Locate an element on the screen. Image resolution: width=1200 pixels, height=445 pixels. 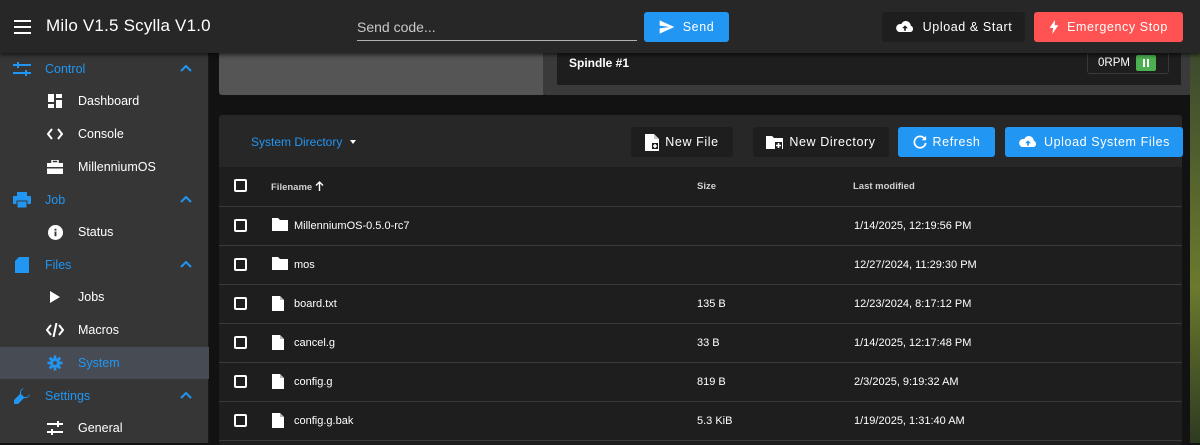
sidebar-group-label: Control is located at coordinates (65, 69).